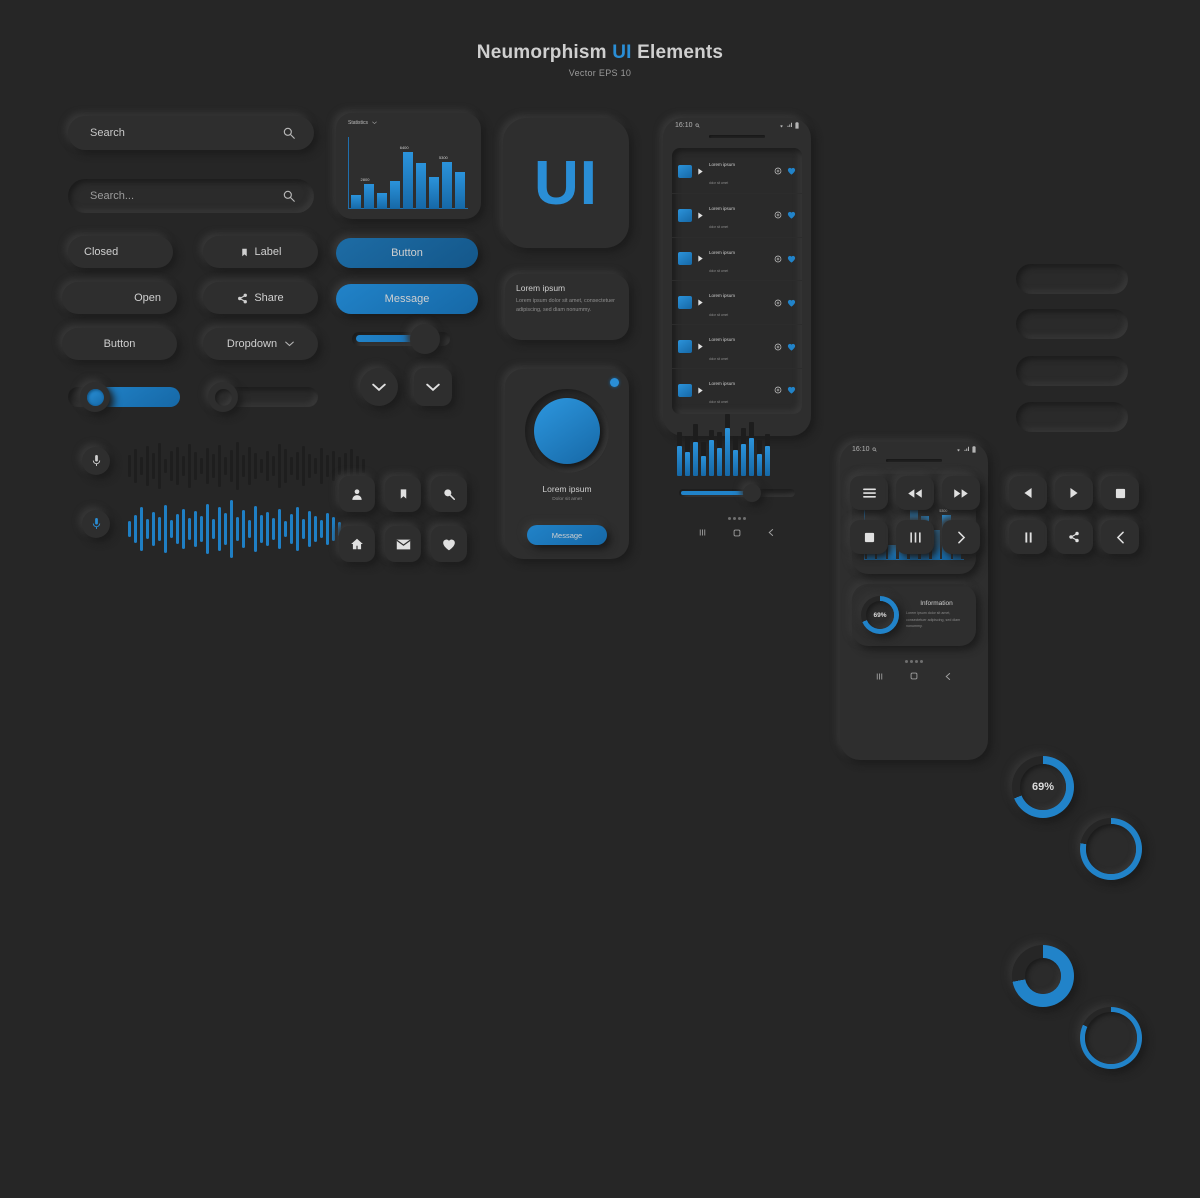 The width and height of the screenshot is (1200, 1198). I want to click on share-button: Share, so click(260, 298).